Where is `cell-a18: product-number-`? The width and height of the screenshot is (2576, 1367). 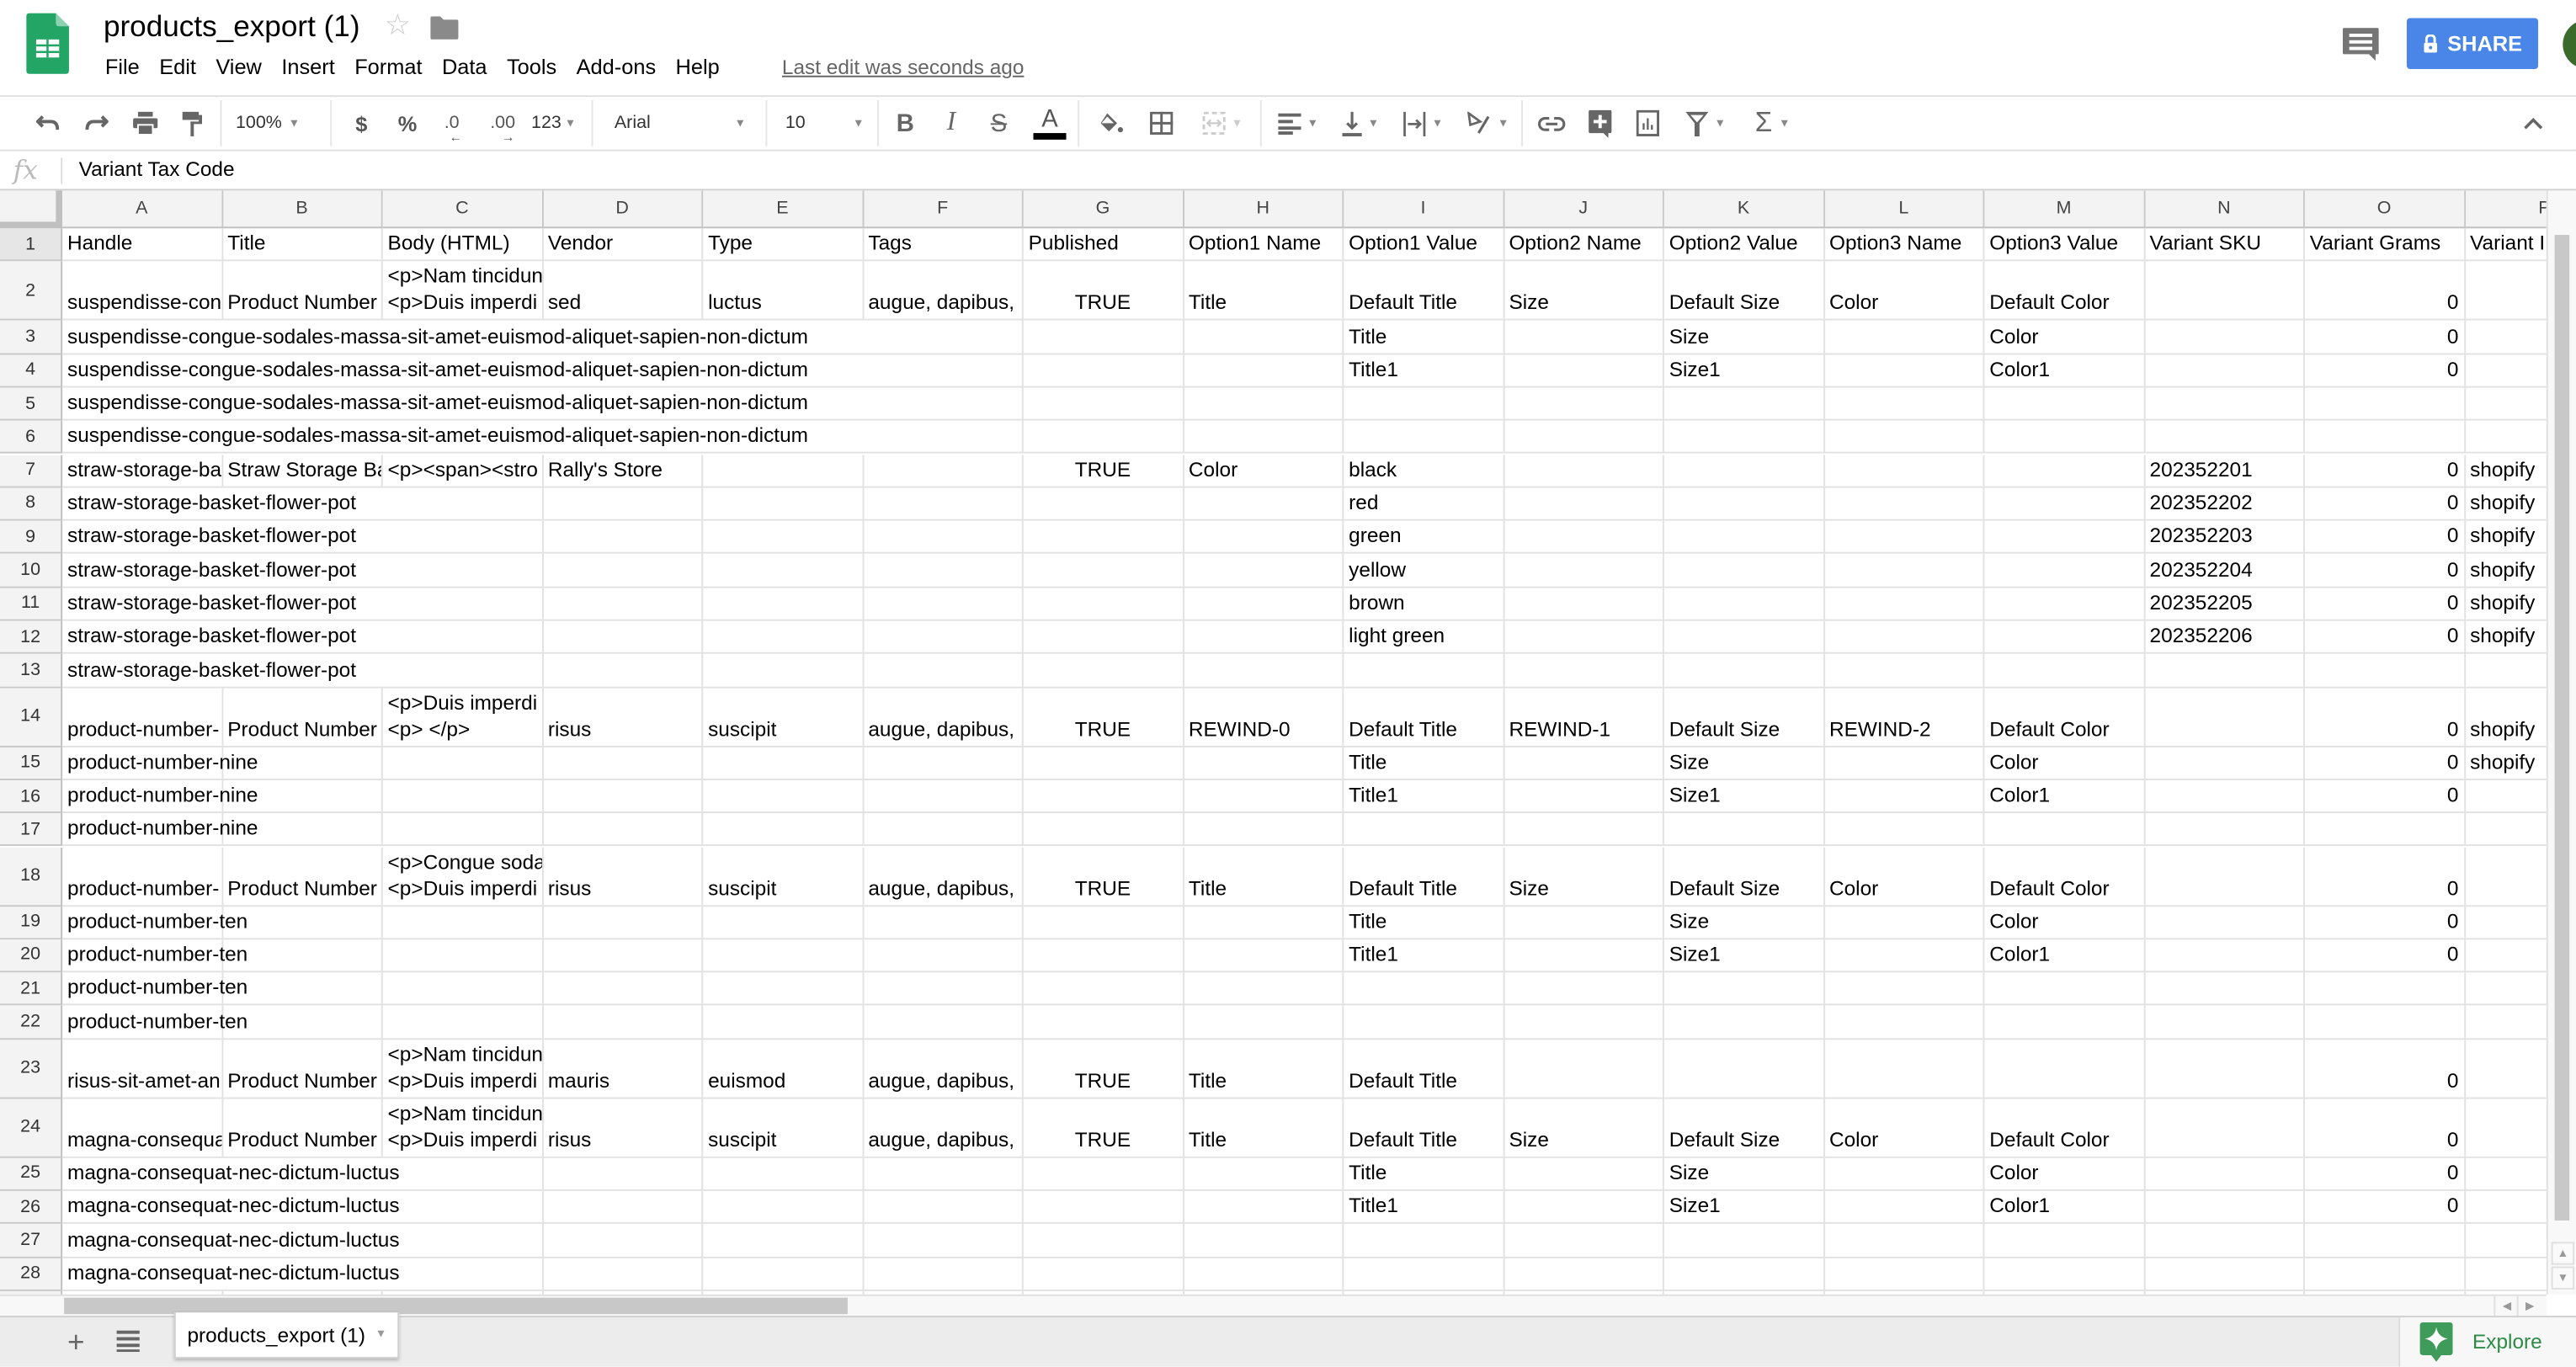
cell-a18: product-number- is located at coordinates (142, 875).